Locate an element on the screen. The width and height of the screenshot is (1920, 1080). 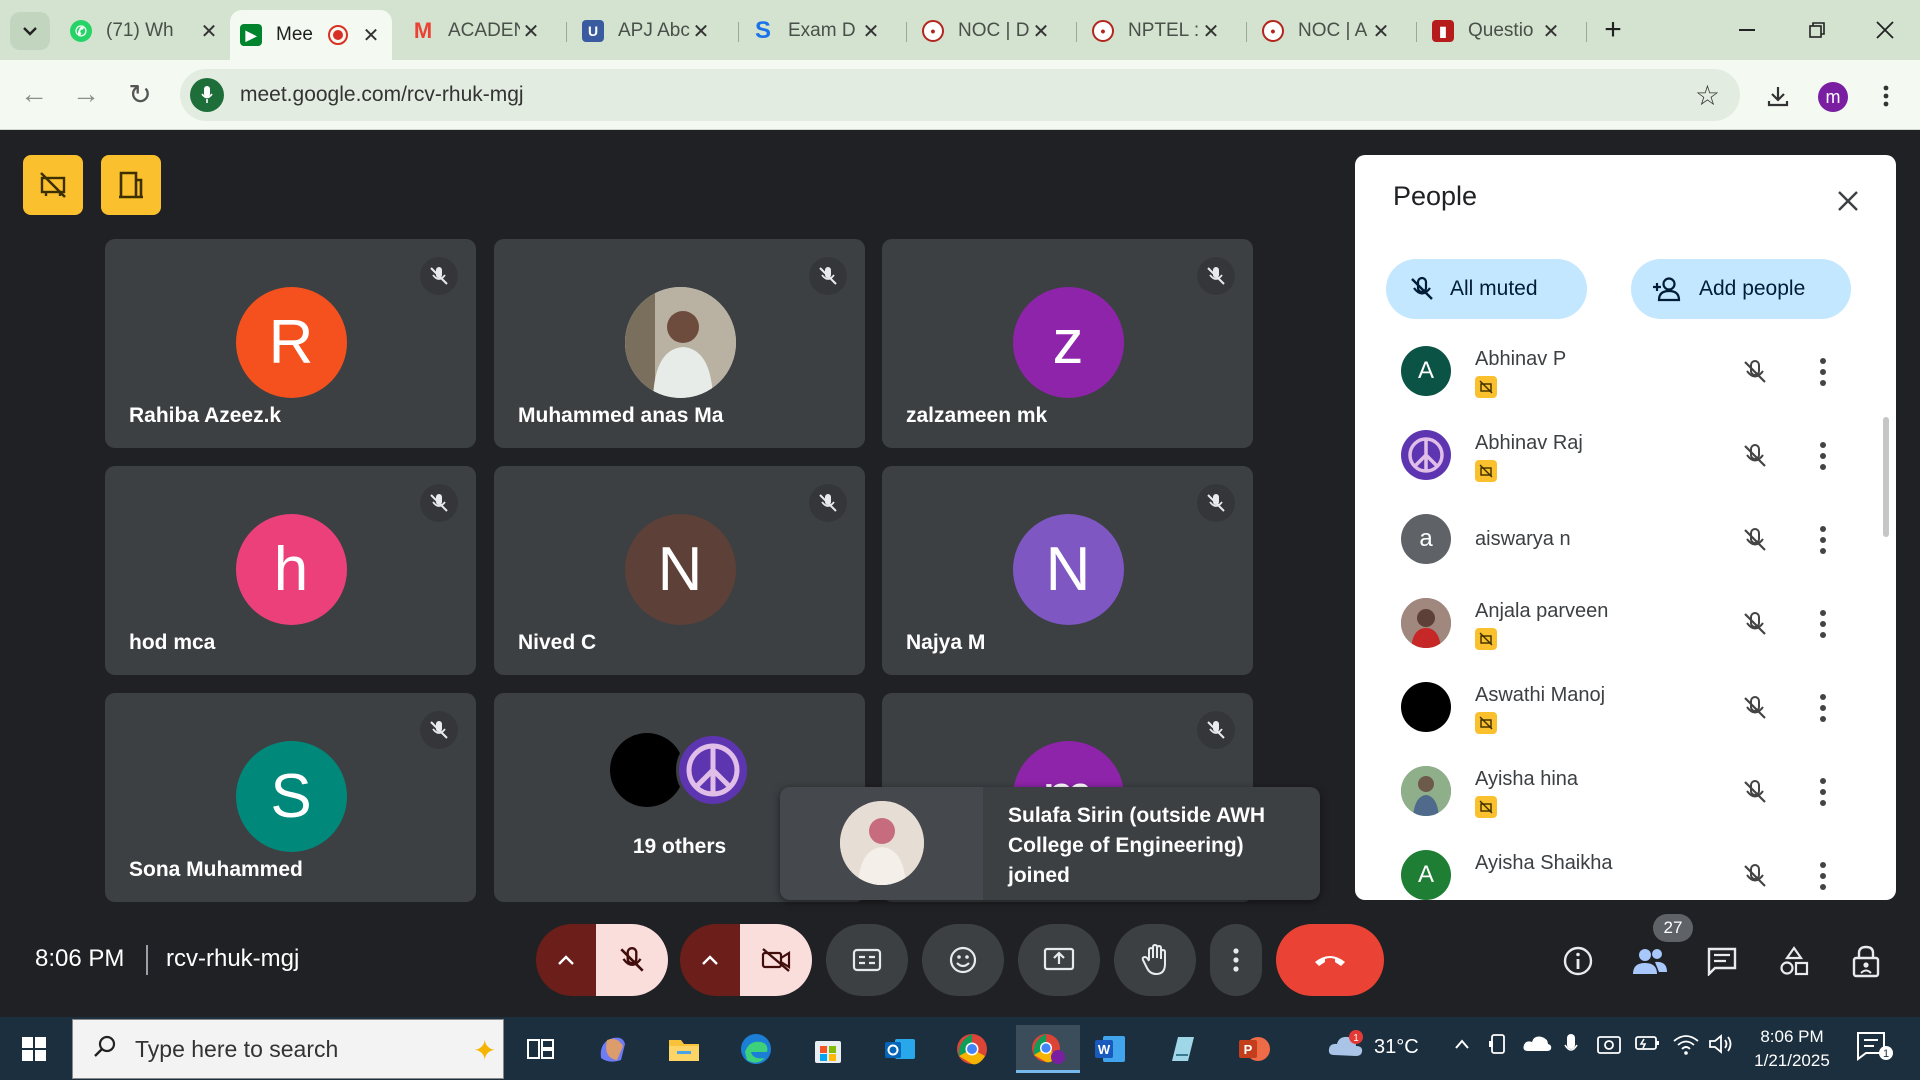
taskbar-search-box: Type here to search ✦ is located at coordinates (288, 1049).